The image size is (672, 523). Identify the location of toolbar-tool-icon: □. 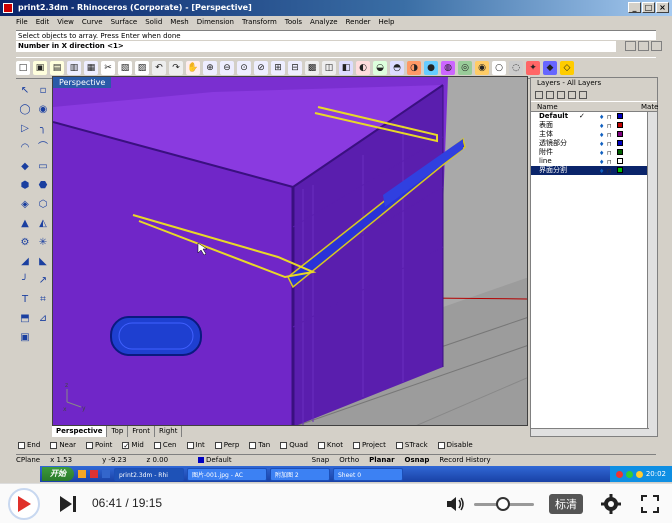
(23, 68).